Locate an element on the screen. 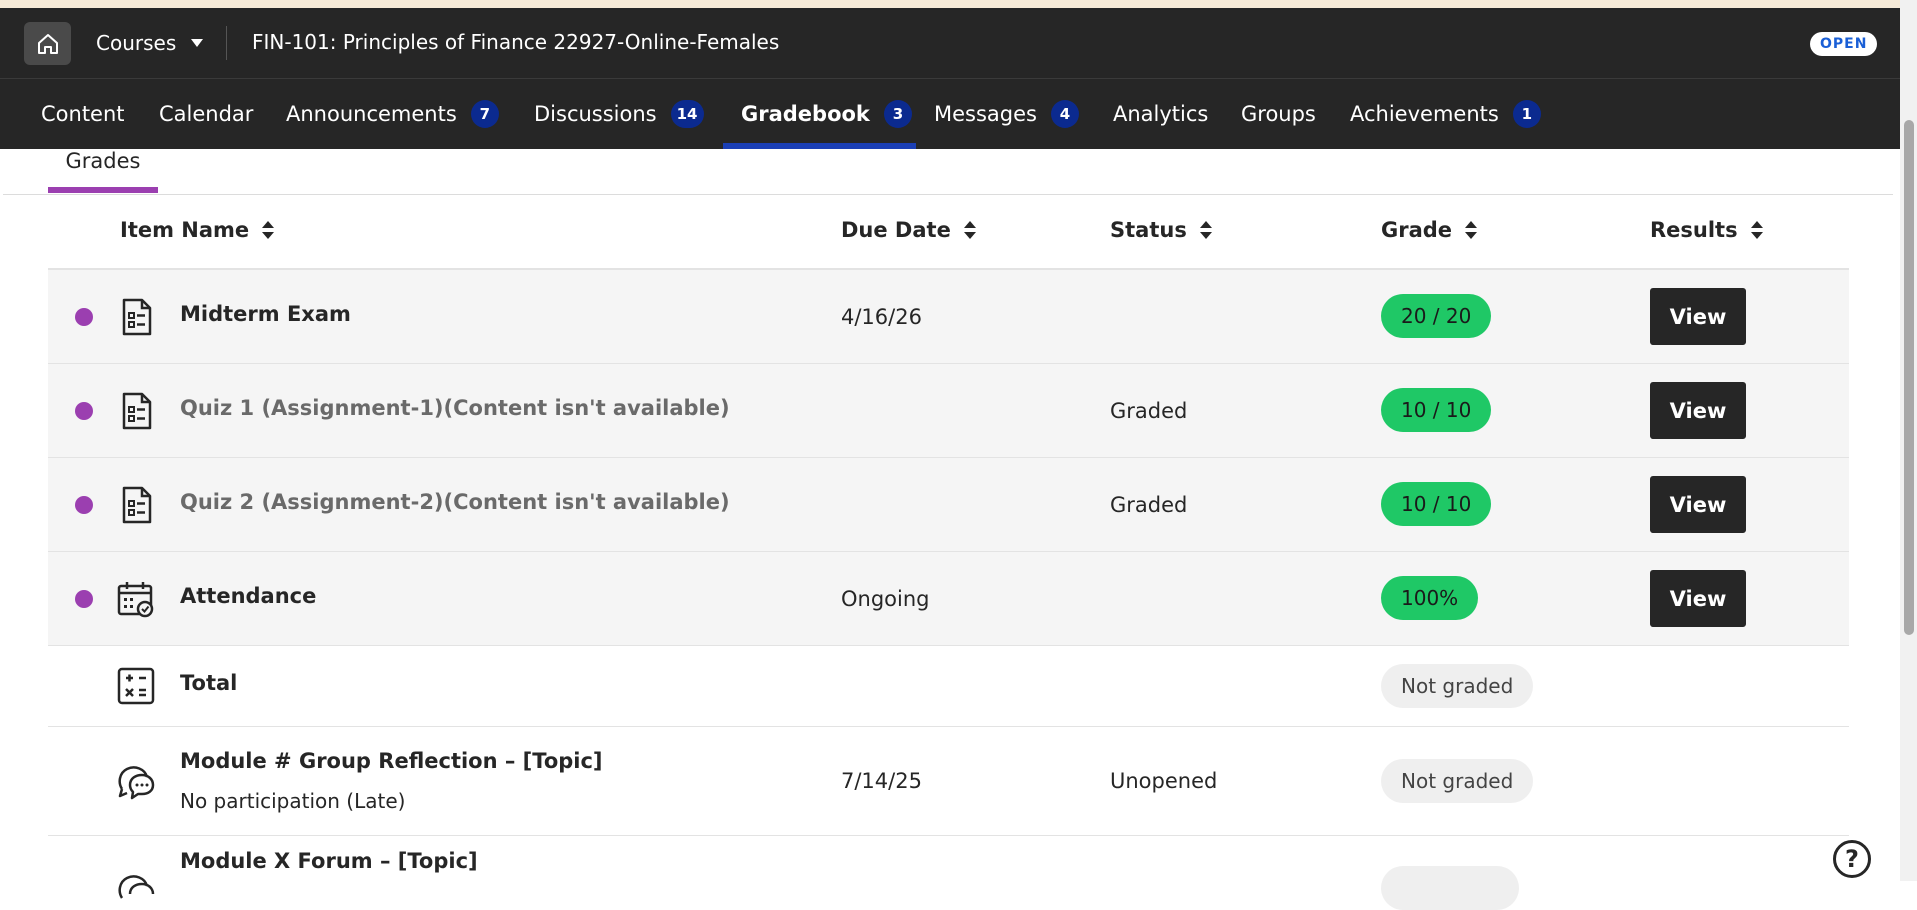  due-date: 7/14/25 is located at coordinates (881, 781).